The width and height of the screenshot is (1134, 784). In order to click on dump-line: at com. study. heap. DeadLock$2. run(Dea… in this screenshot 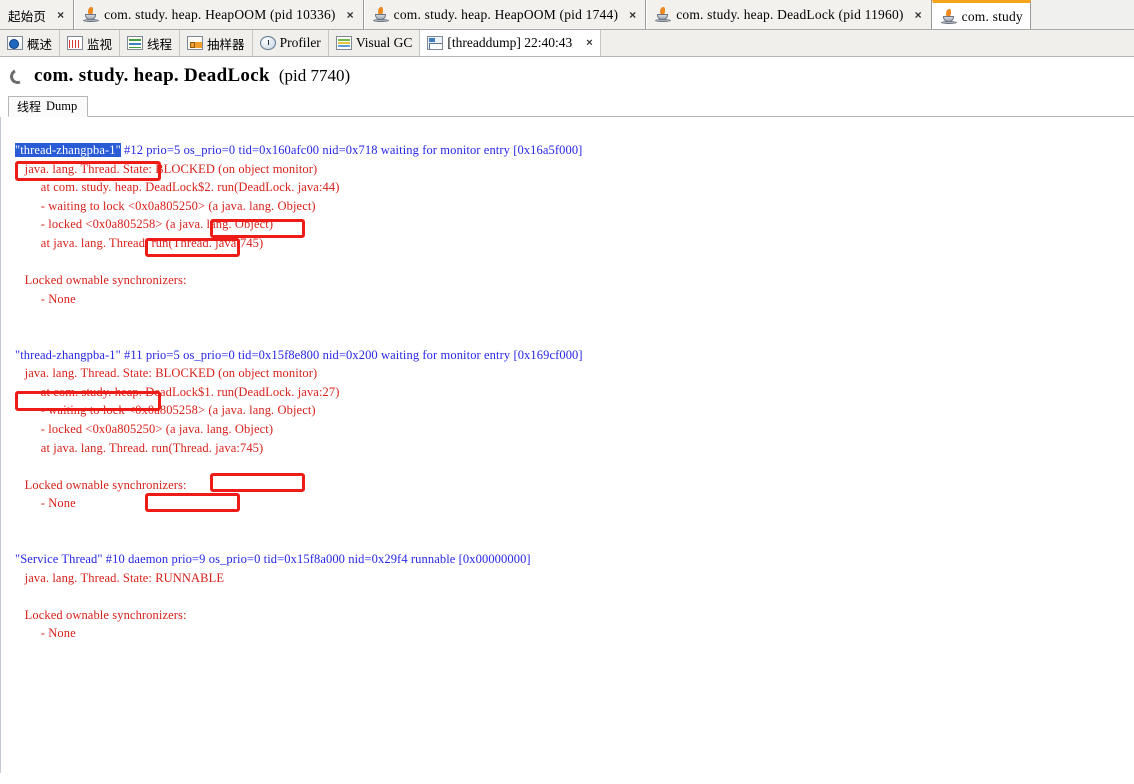, I will do `click(299, 187)`.